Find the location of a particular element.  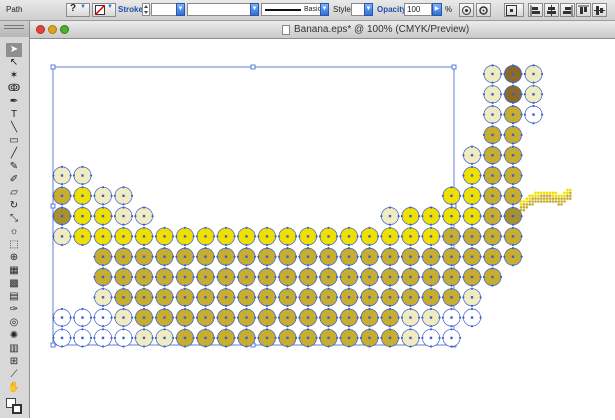

graphic-style-dropdown: ▼ is located at coordinates (368, 9).